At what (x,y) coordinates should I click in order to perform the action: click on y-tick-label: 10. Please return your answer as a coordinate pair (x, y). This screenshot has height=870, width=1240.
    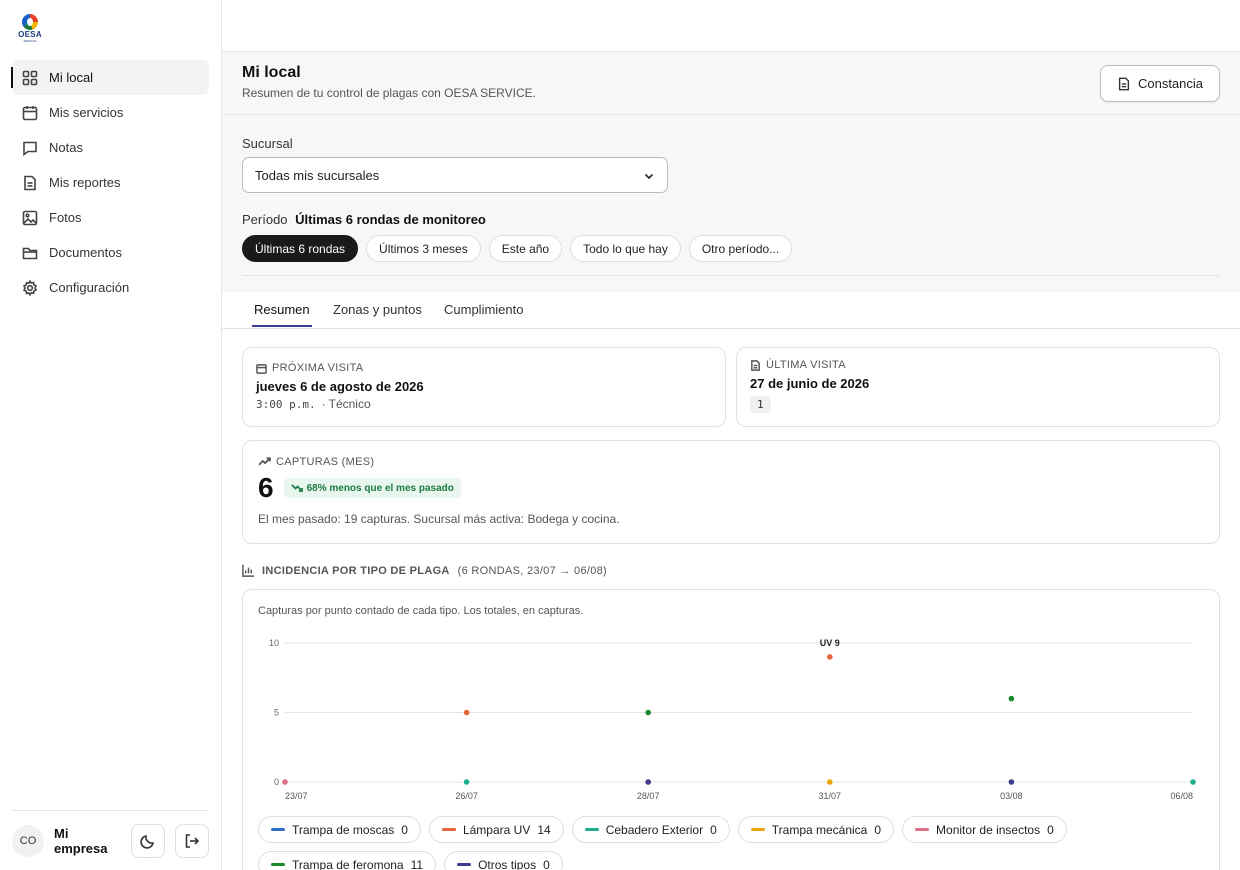
    Looking at the image, I should click on (274, 643).